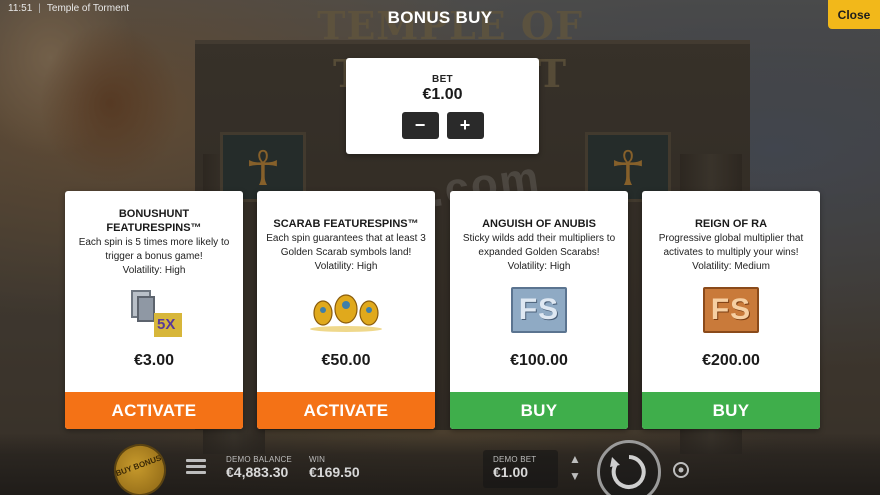 The width and height of the screenshot is (880, 495). What do you see at coordinates (346, 224) in the screenshot?
I see `card-title: SCARAB FEATURESPINS™` at bounding box center [346, 224].